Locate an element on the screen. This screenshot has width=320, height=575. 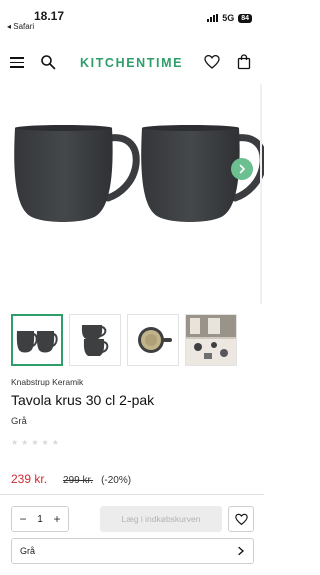
gallery-next-button is located at coordinates (242, 169).